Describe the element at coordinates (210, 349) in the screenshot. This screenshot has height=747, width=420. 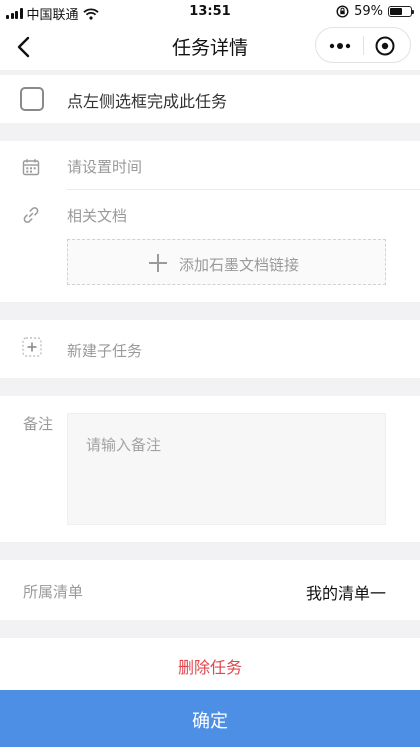
I see `subtask-section` at that location.